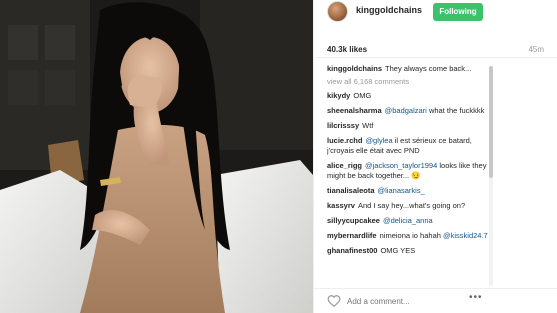 This screenshot has width=557, height=313. What do you see at coordinates (337, 11) in the screenshot?
I see `avatar` at bounding box center [337, 11].